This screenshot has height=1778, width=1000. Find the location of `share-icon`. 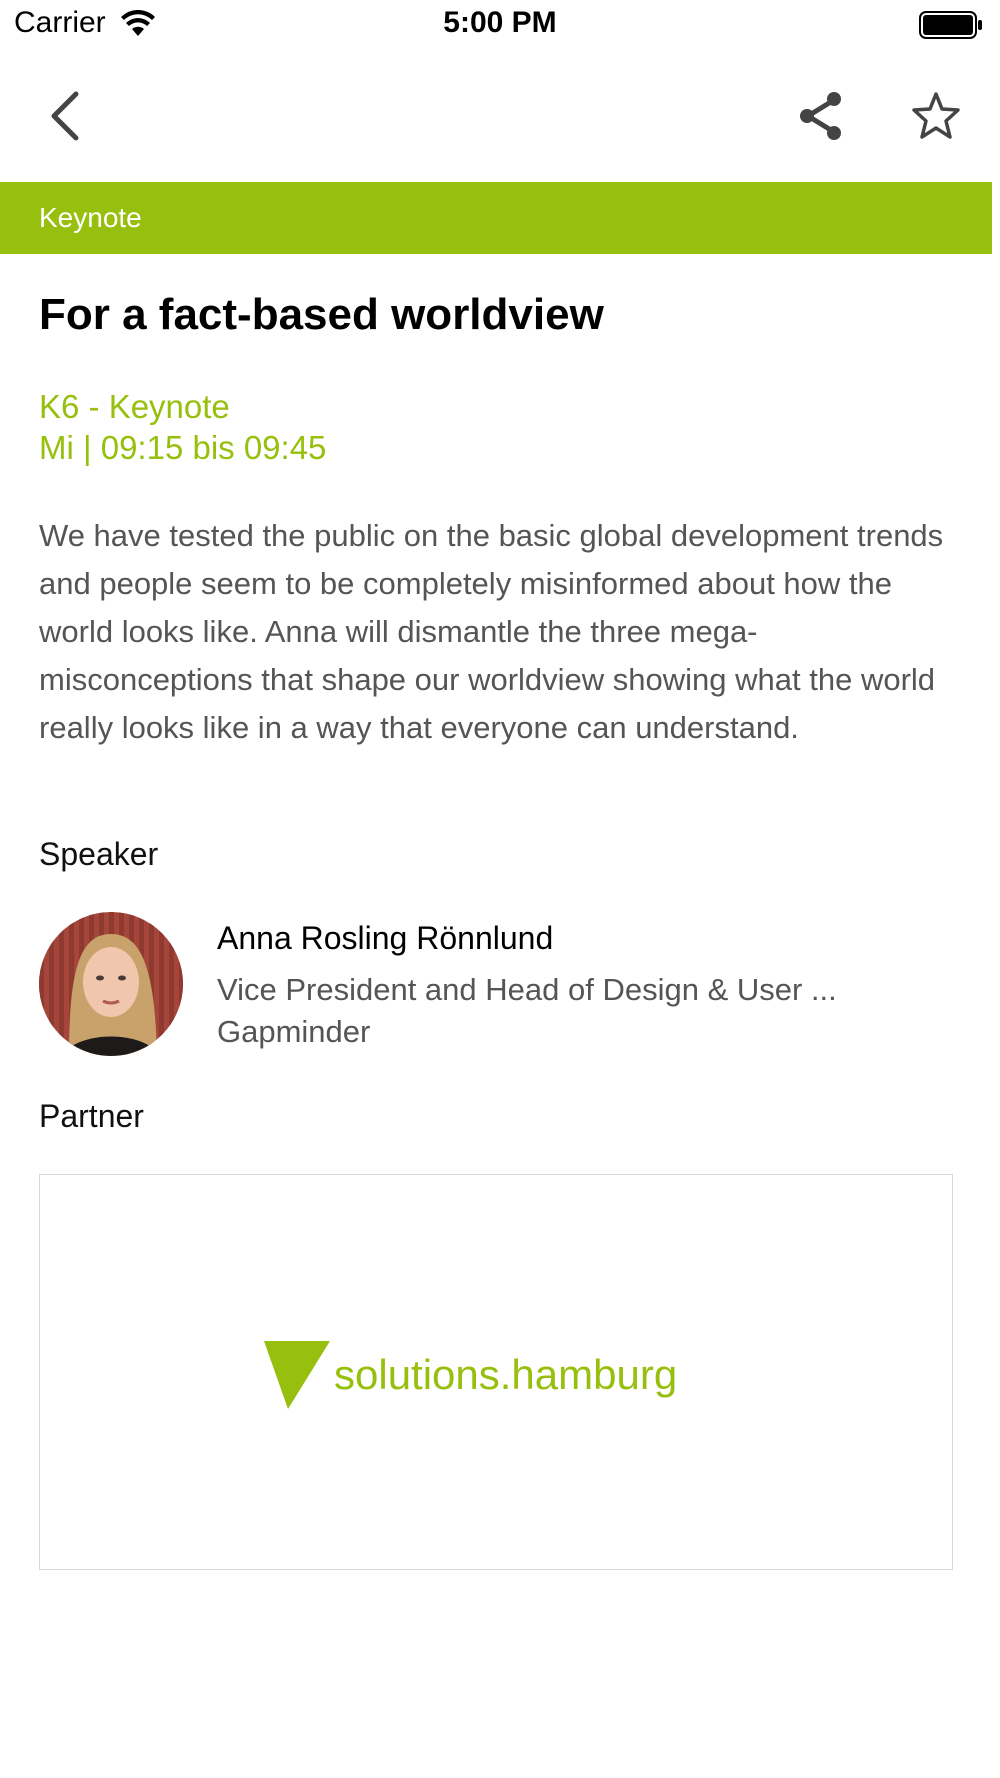

share-icon is located at coordinates (820, 116).